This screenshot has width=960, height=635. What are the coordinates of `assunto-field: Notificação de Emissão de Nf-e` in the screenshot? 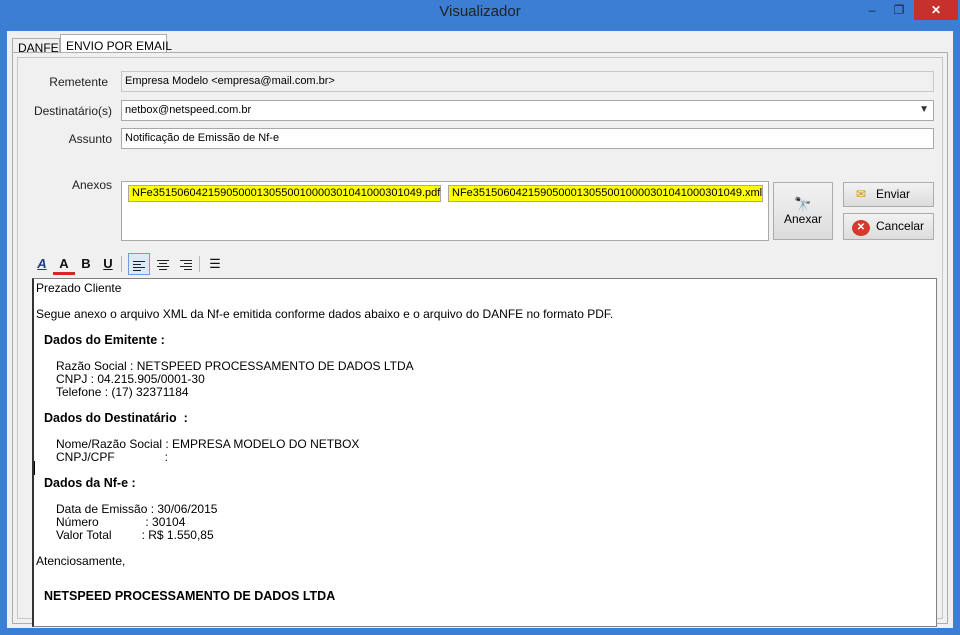 It's located at (527, 138).